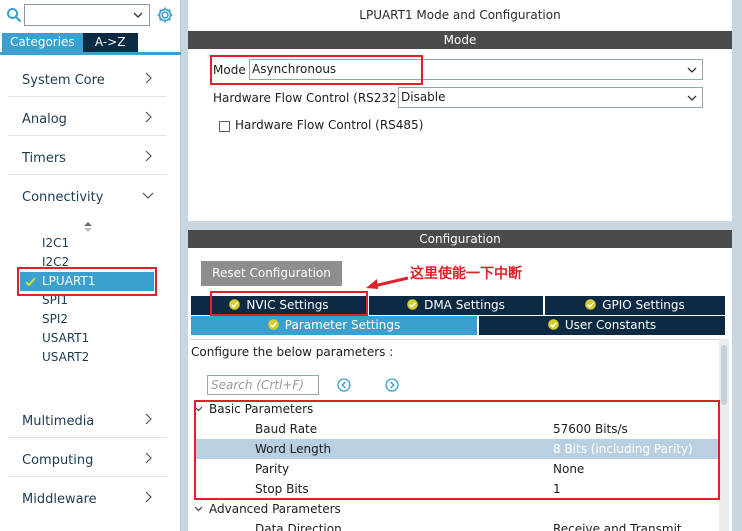 Image resolution: width=742 pixels, height=531 pixels. Describe the element at coordinates (329, 125) in the screenshot. I see `hfc-rs485-label: Hardware Flow Control (RS485)` at that location.